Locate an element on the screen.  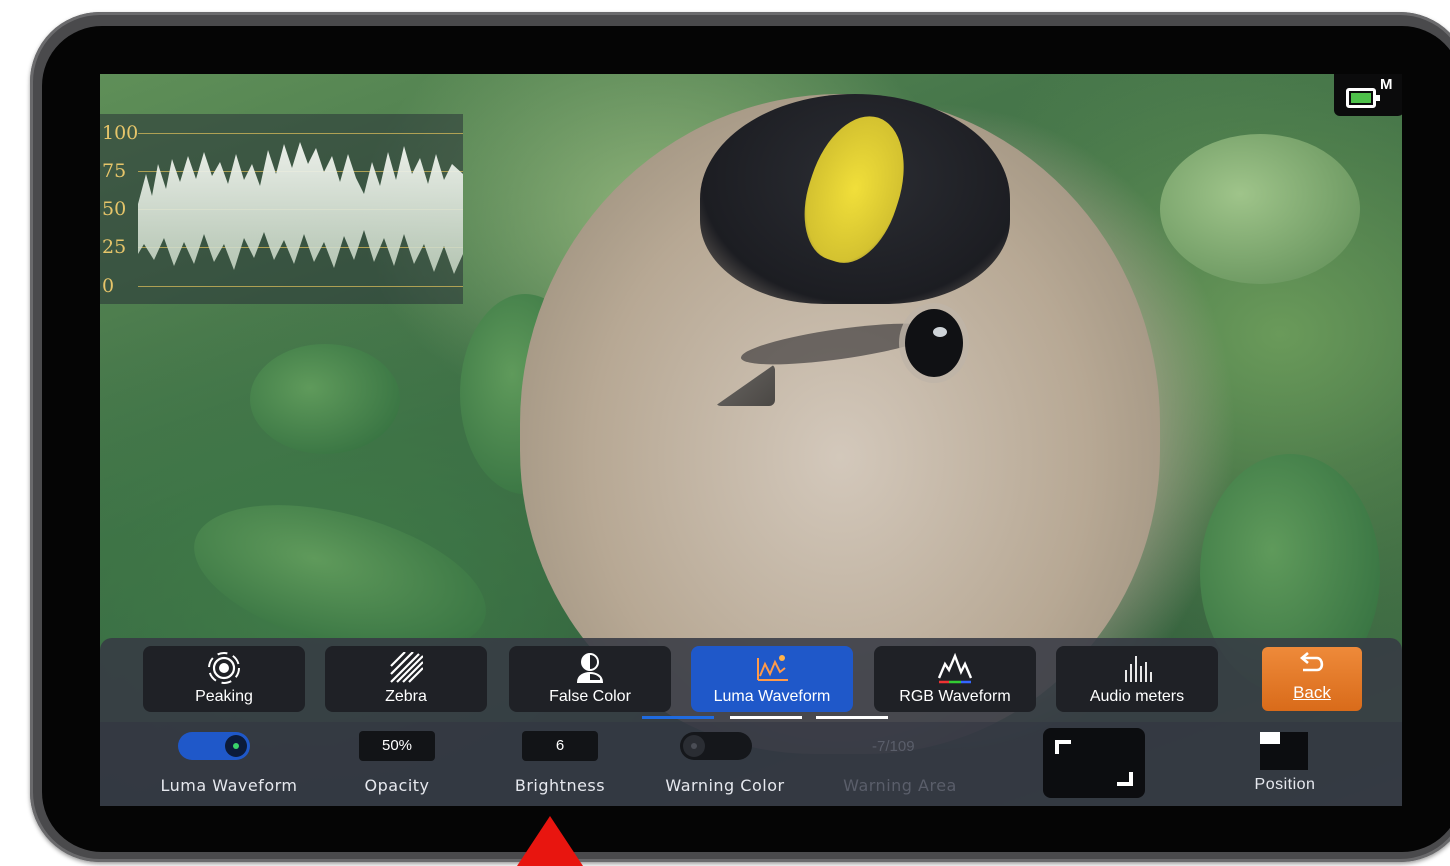
area-corners-icon is located at coordinates (1094, 763).